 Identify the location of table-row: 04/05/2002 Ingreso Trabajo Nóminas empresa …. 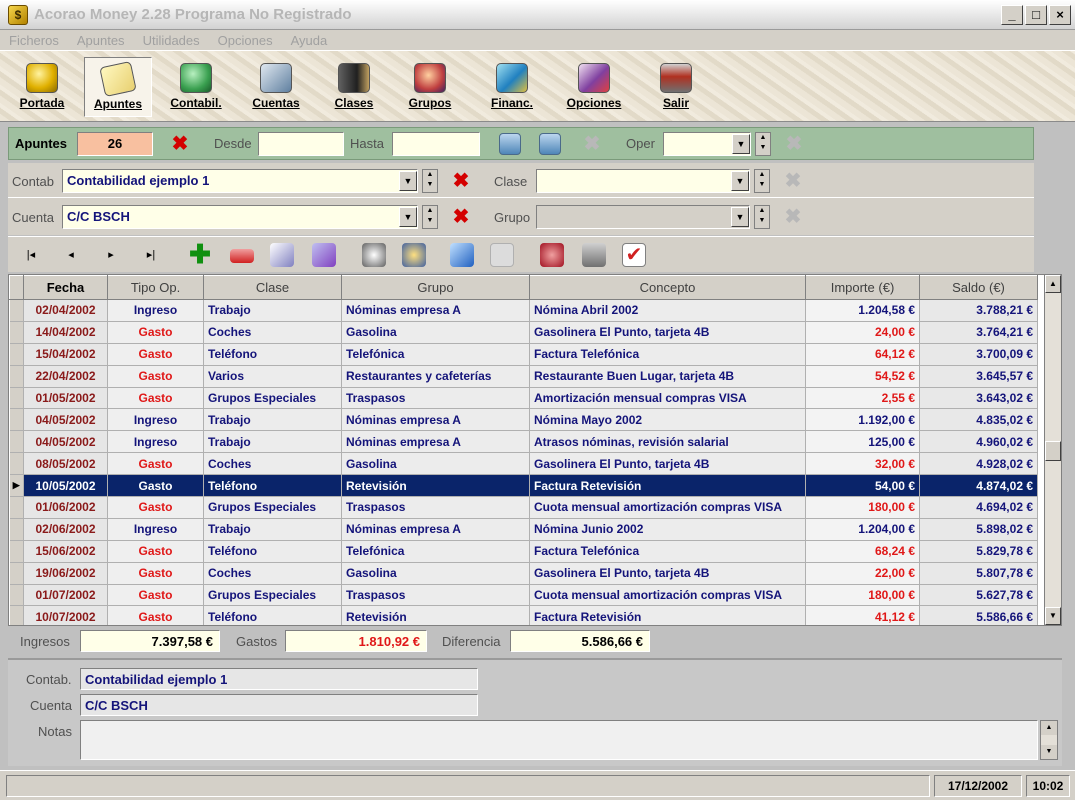
(523, 420).